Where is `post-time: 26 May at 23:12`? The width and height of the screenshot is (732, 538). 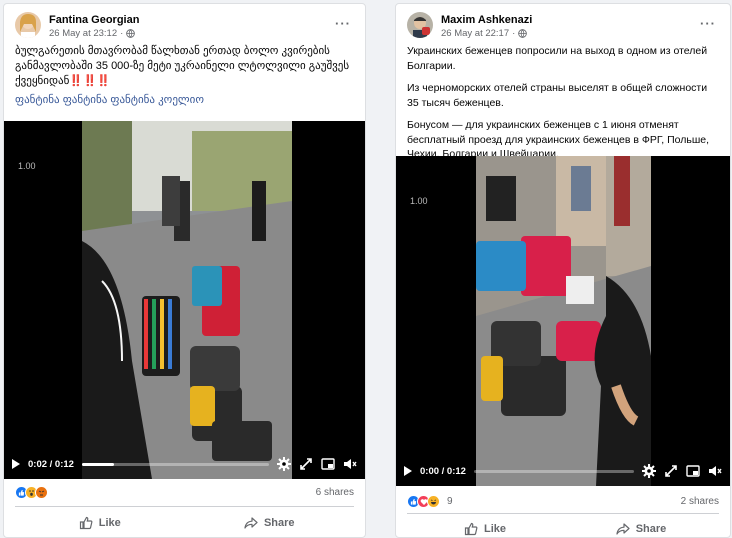 post-time: 26 May at 23:12 is located at coordinates (83, 33).